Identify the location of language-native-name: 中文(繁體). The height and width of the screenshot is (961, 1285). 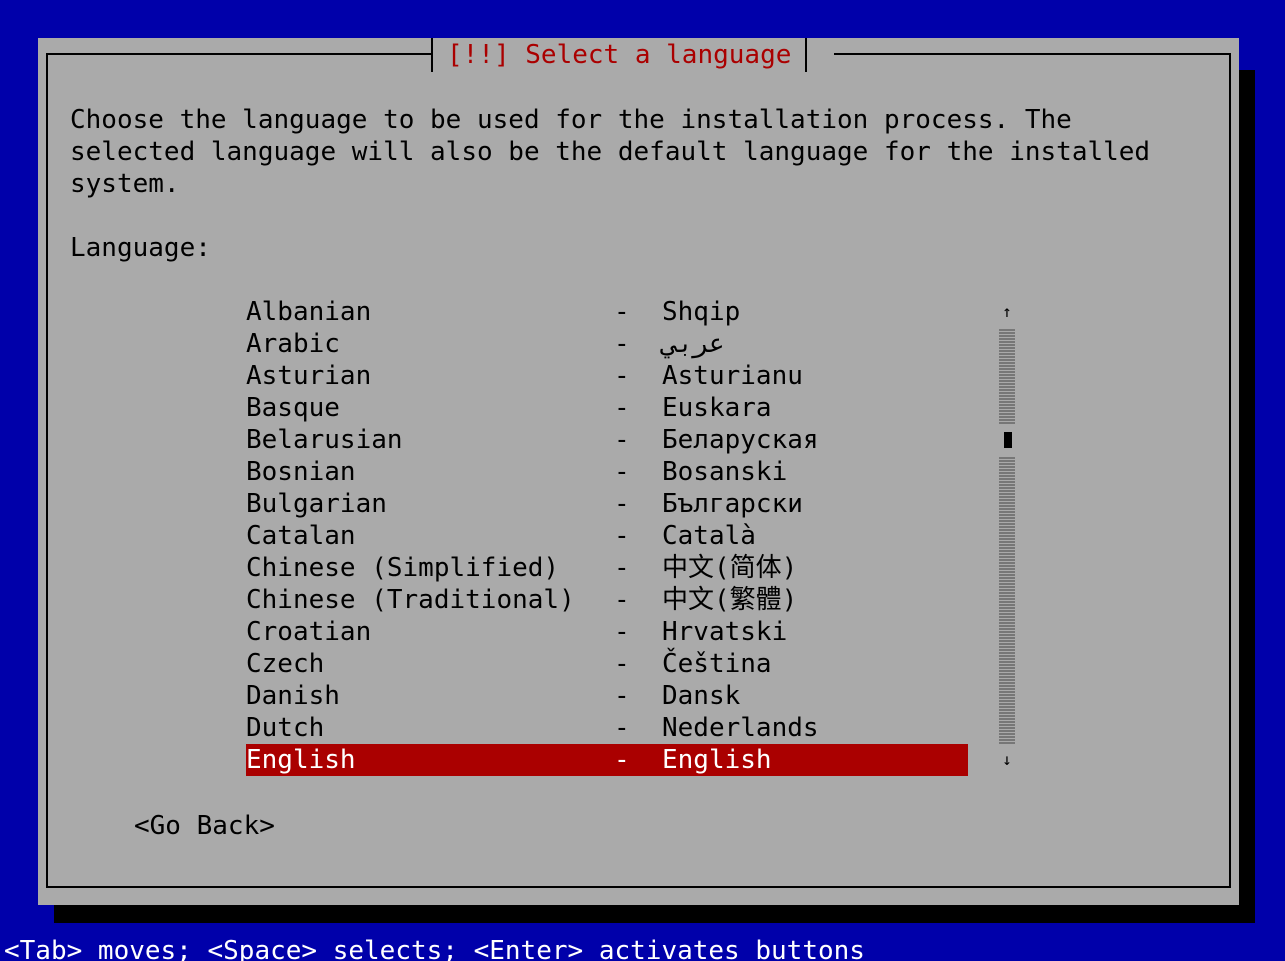
(730, 600).